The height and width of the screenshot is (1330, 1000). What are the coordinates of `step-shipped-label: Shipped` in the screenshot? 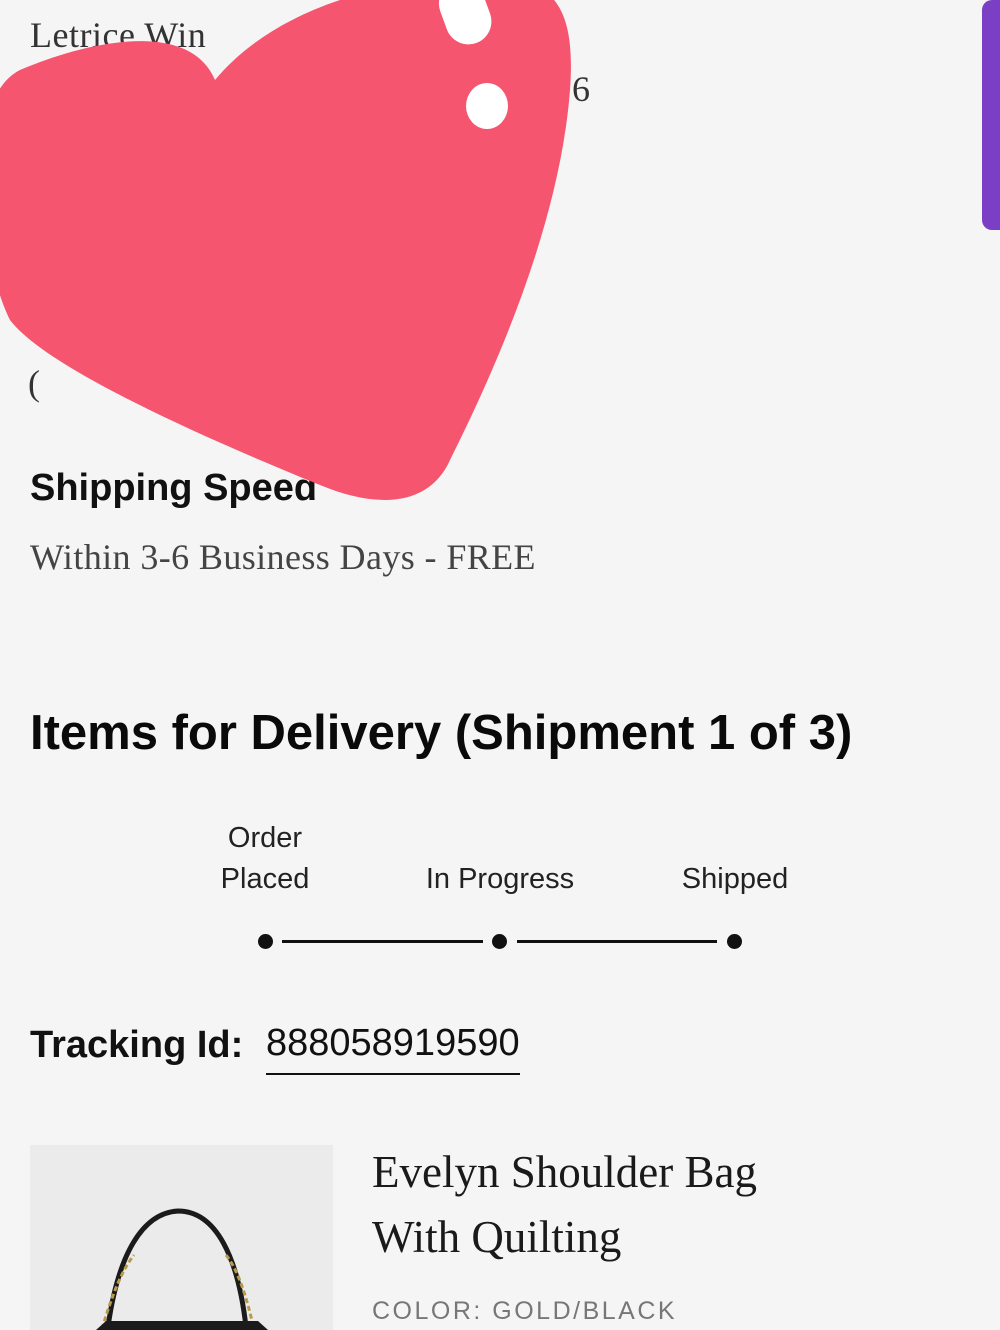 It's located at (735, 879).